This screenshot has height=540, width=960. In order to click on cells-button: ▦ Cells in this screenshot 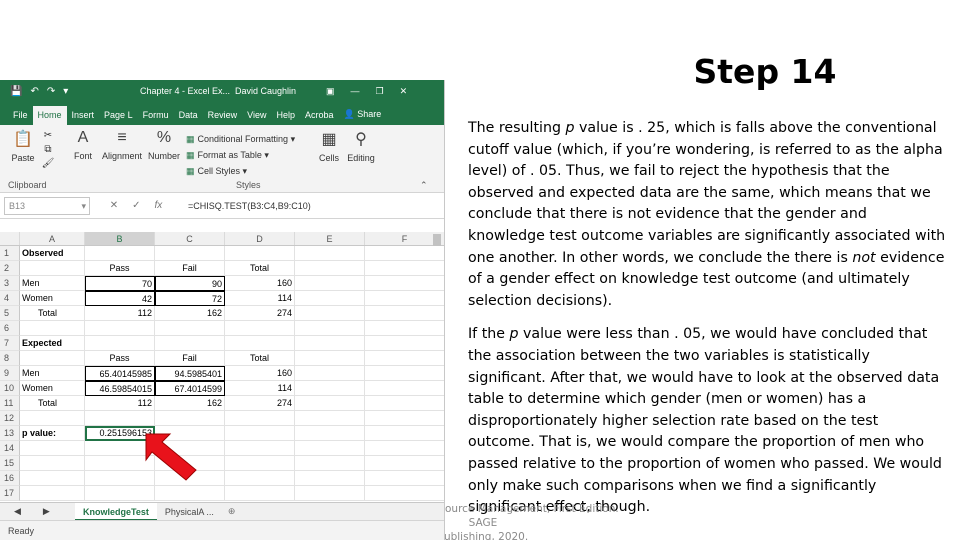, I will do `click(329, 146)`.